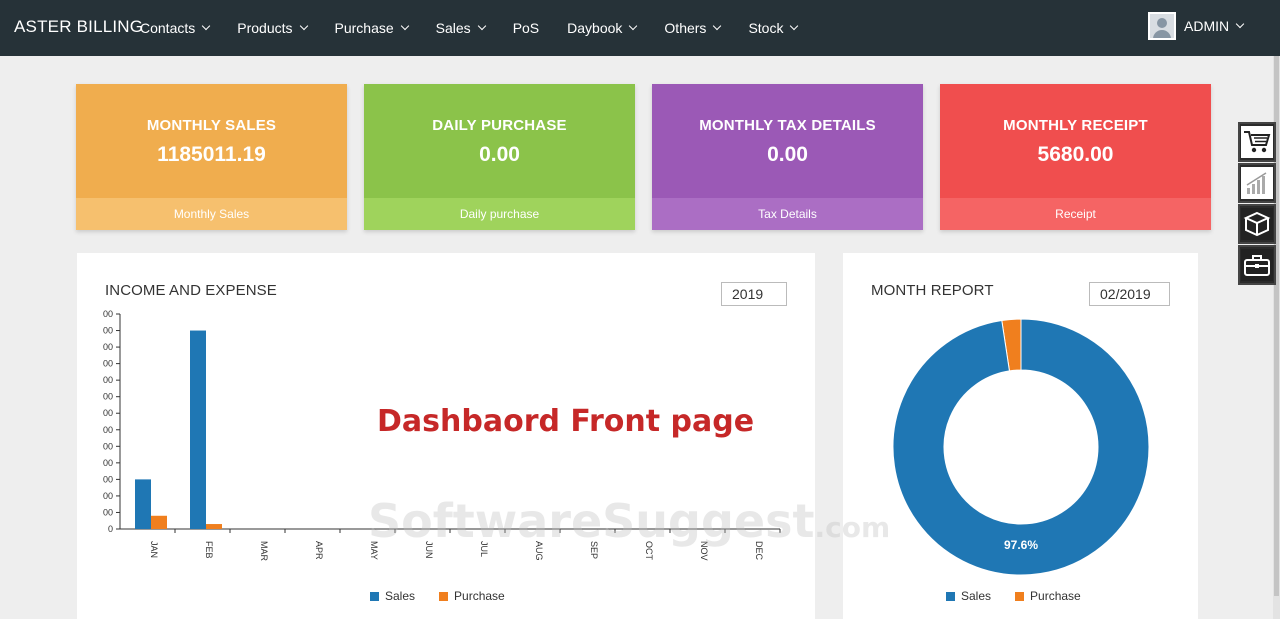 The height and width of the screenshot is (619, 1280). I want to click on x-tick-label: FEB, so click(209, 550).